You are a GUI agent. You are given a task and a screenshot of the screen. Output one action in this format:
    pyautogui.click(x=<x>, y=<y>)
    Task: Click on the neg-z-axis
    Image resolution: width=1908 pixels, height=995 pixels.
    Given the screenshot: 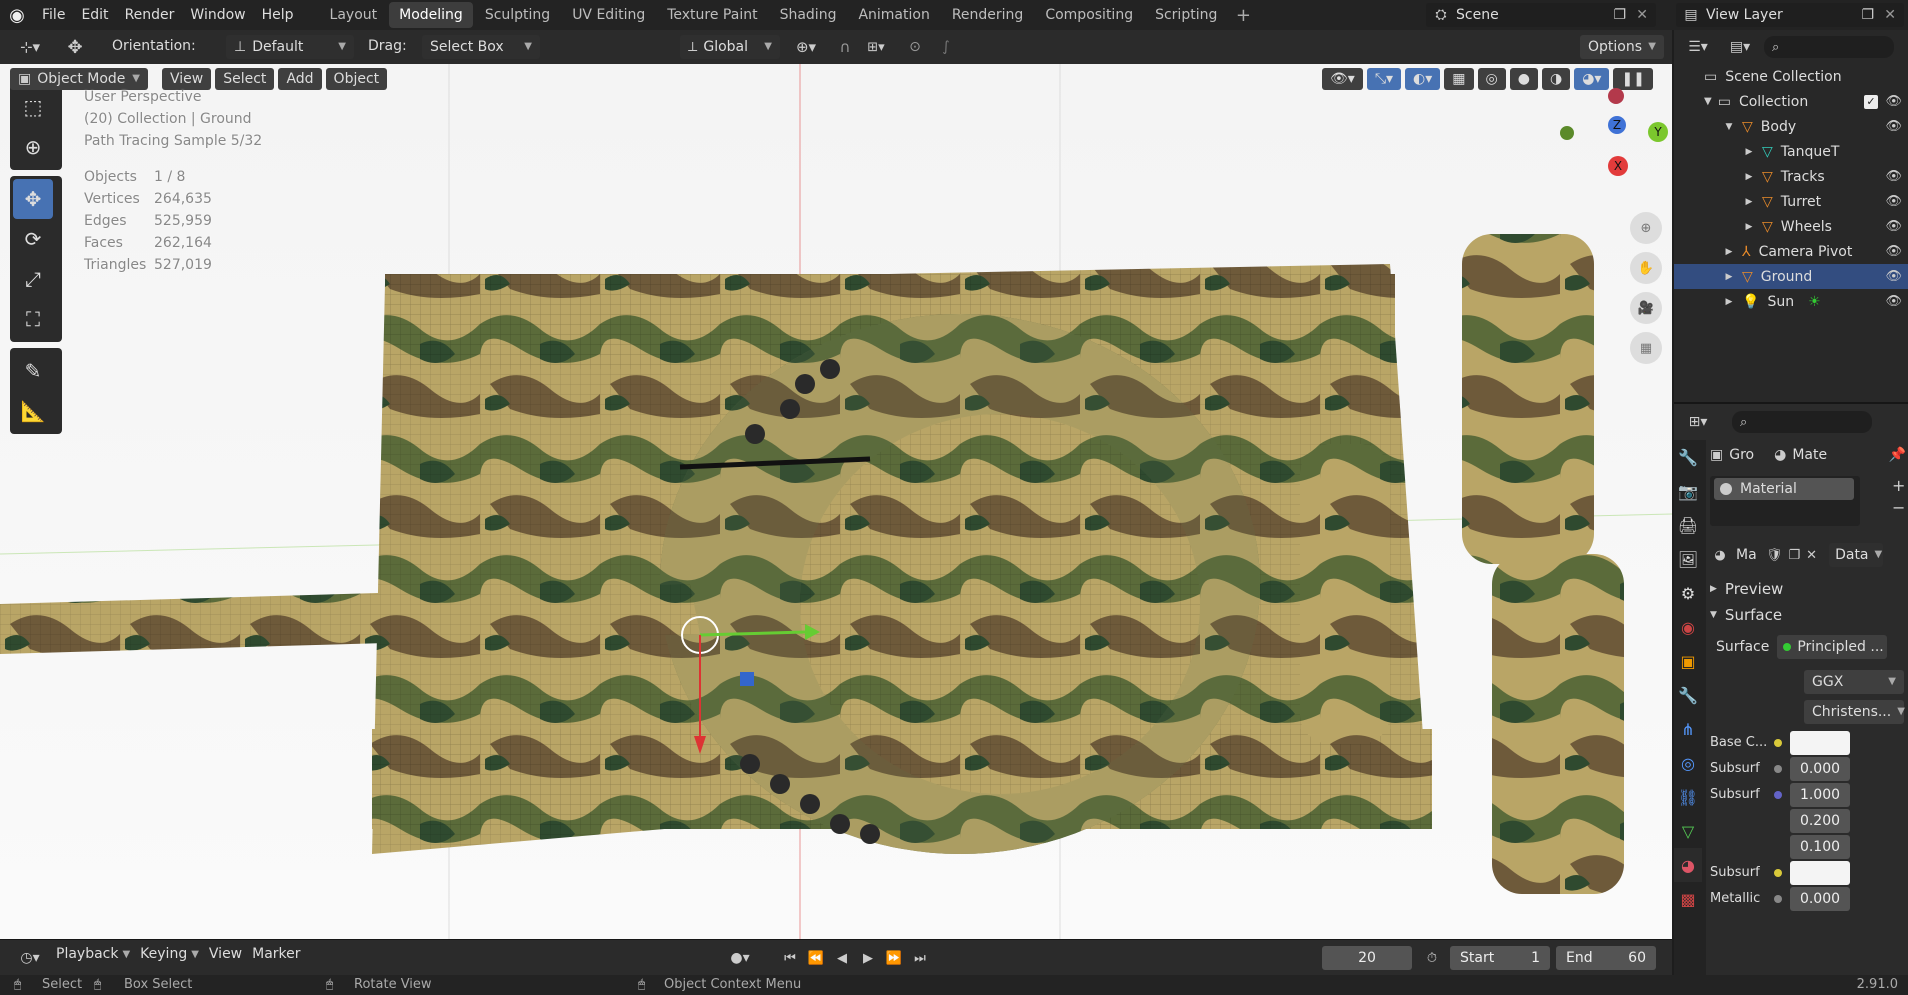 What is the action you would take?
    pyautogui.click(x=1616, y=96)
    